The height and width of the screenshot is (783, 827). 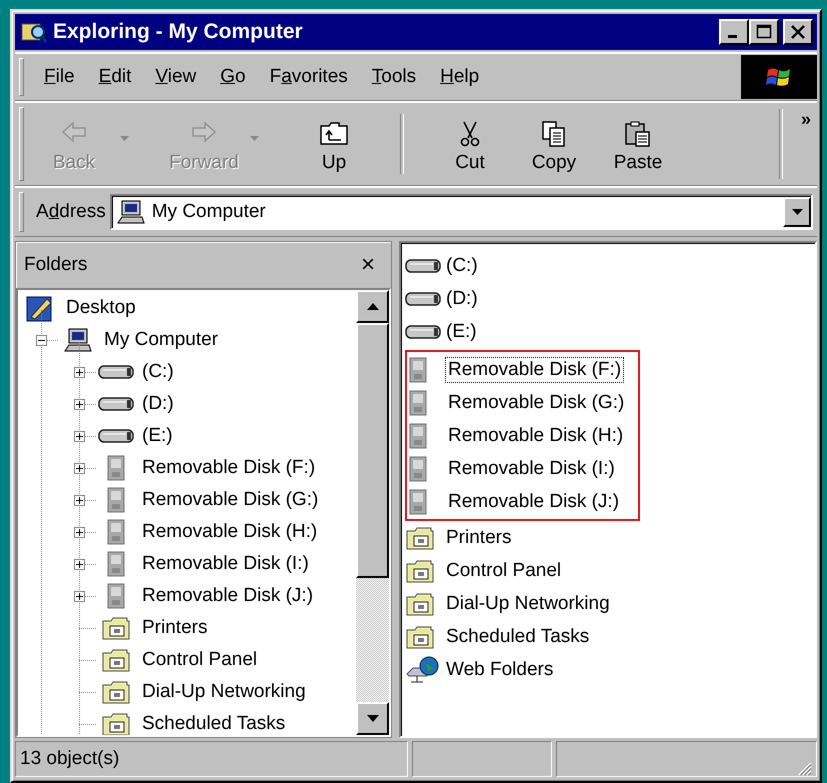 I want to click on maximize-button, so click(x=764, y=32).